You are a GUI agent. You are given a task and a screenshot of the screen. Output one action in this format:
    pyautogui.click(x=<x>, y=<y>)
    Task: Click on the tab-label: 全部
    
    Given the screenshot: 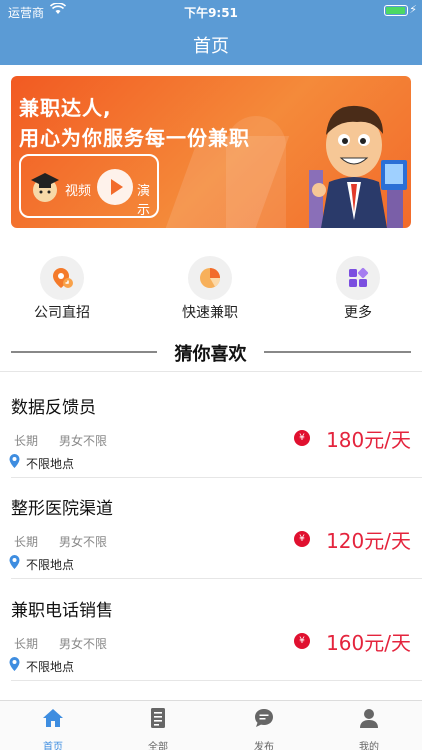 What is the action you would take?
    pyautogui.click(x=158, y=746)
    